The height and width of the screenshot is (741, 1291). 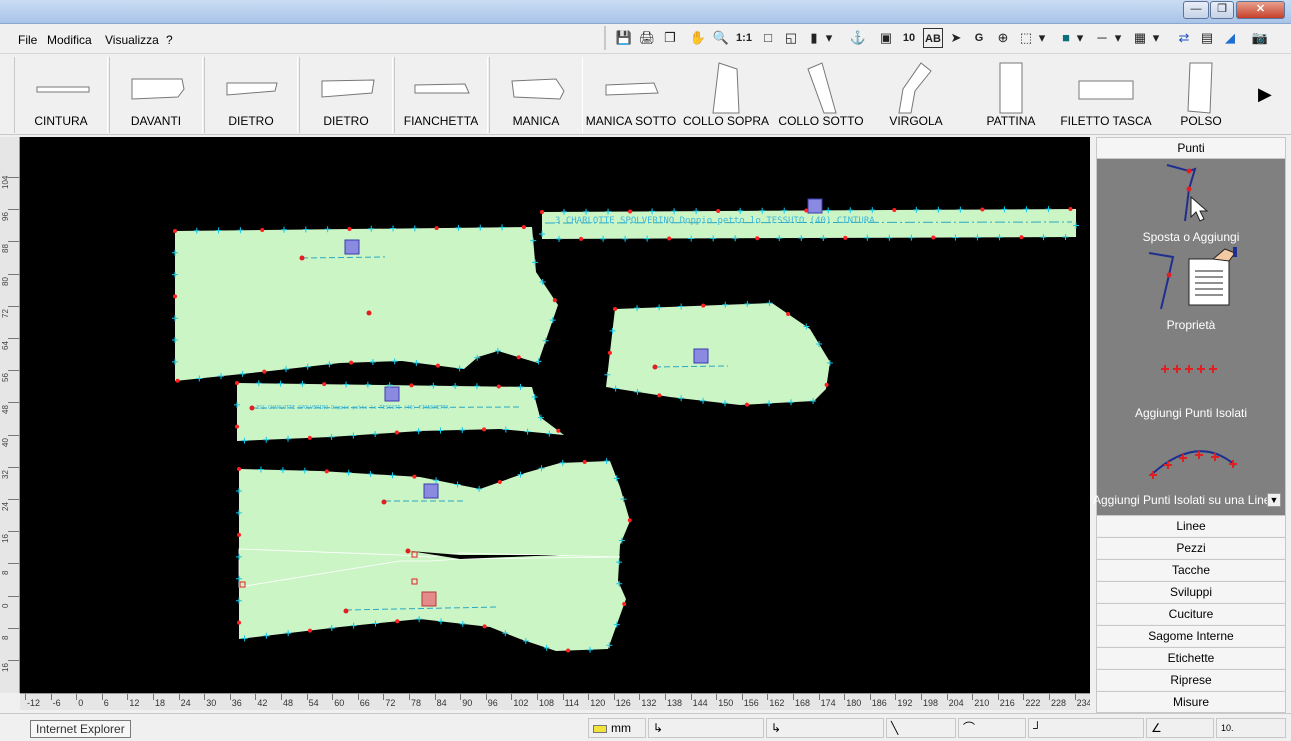 What do you see at coordinates (1011, 95) in the screenshot?
I see `piece-tile-pattina: PATTINA` at bounding box center [1011, 95].